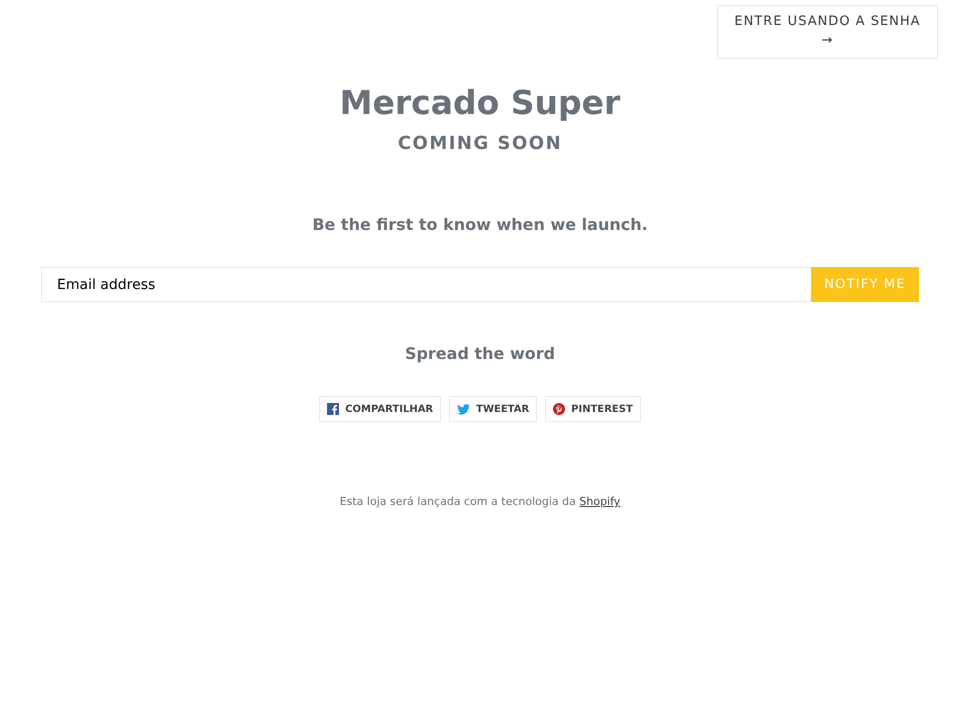 This screenshot has height=720, width=960. I want to click on facebook-icon, so click(333, 409).